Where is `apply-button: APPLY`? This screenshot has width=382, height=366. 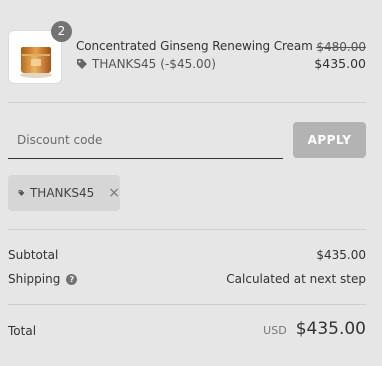 apply-button: APPLY is located at coordinates (329, 140).